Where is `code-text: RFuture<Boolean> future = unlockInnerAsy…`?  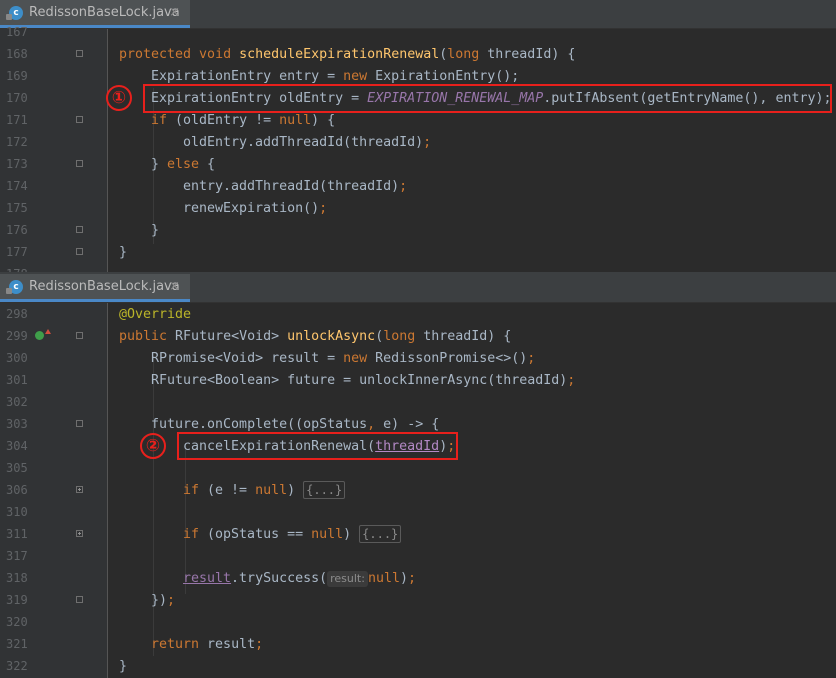
code-text: RFuture<Boolean> future = unlockInnerAsy… is located at coordinates (363, 381).